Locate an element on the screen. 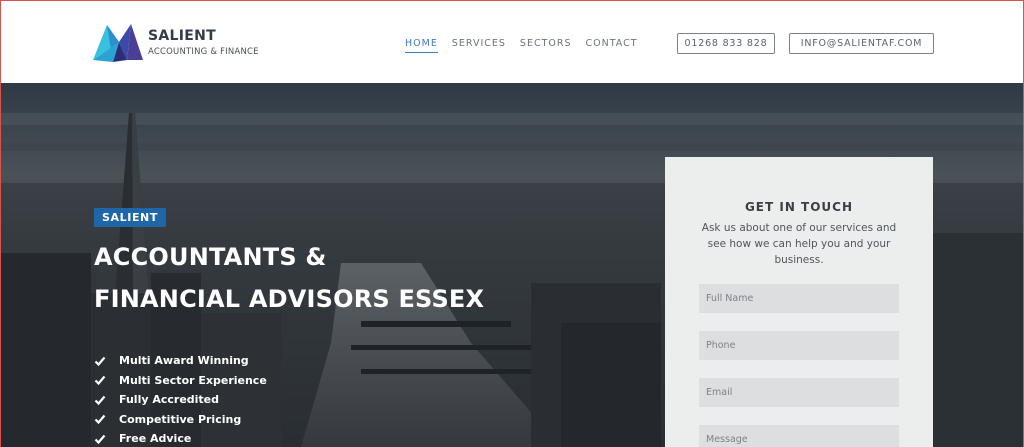 The width and height of the screenshot is (1024, 447). feature-label: Competitive Pricing is located at coordinates (180, 419).